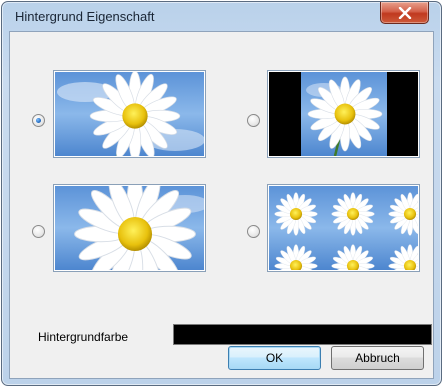 Image resolution: width=445 pixels, height=389 pixels. Describe the element at coordinates (253, 231) in the screenshot. I see `radio-tile` at that location.